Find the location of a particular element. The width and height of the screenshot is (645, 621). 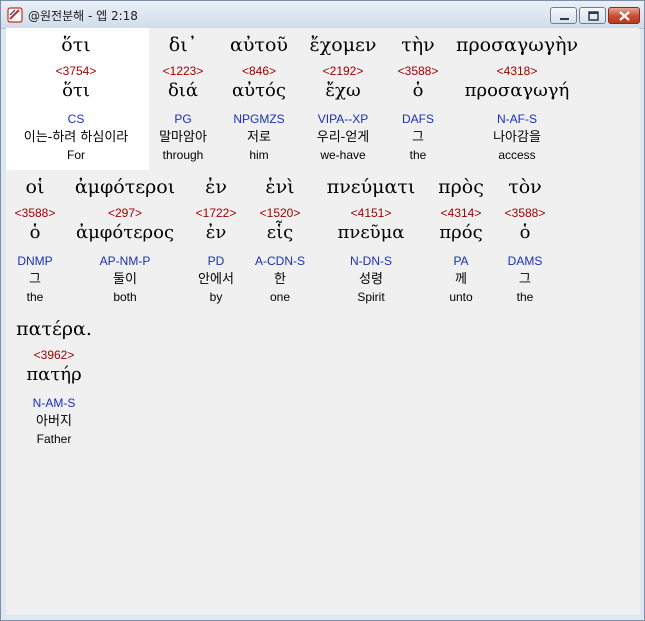

word-lemma: πατήρ is located at coordinates (54, 374).